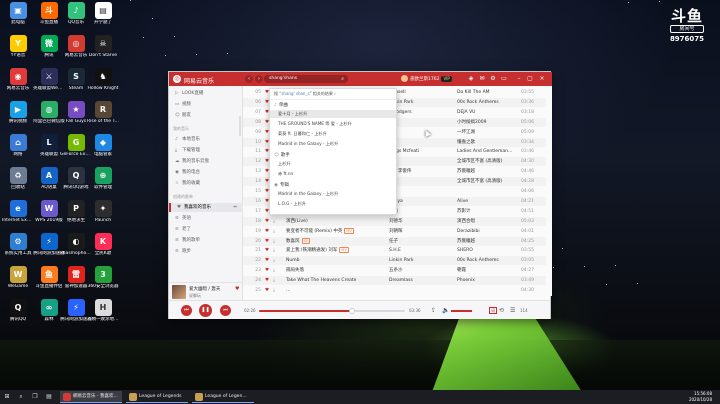  I want to click on album-cover, so click(179, 292).